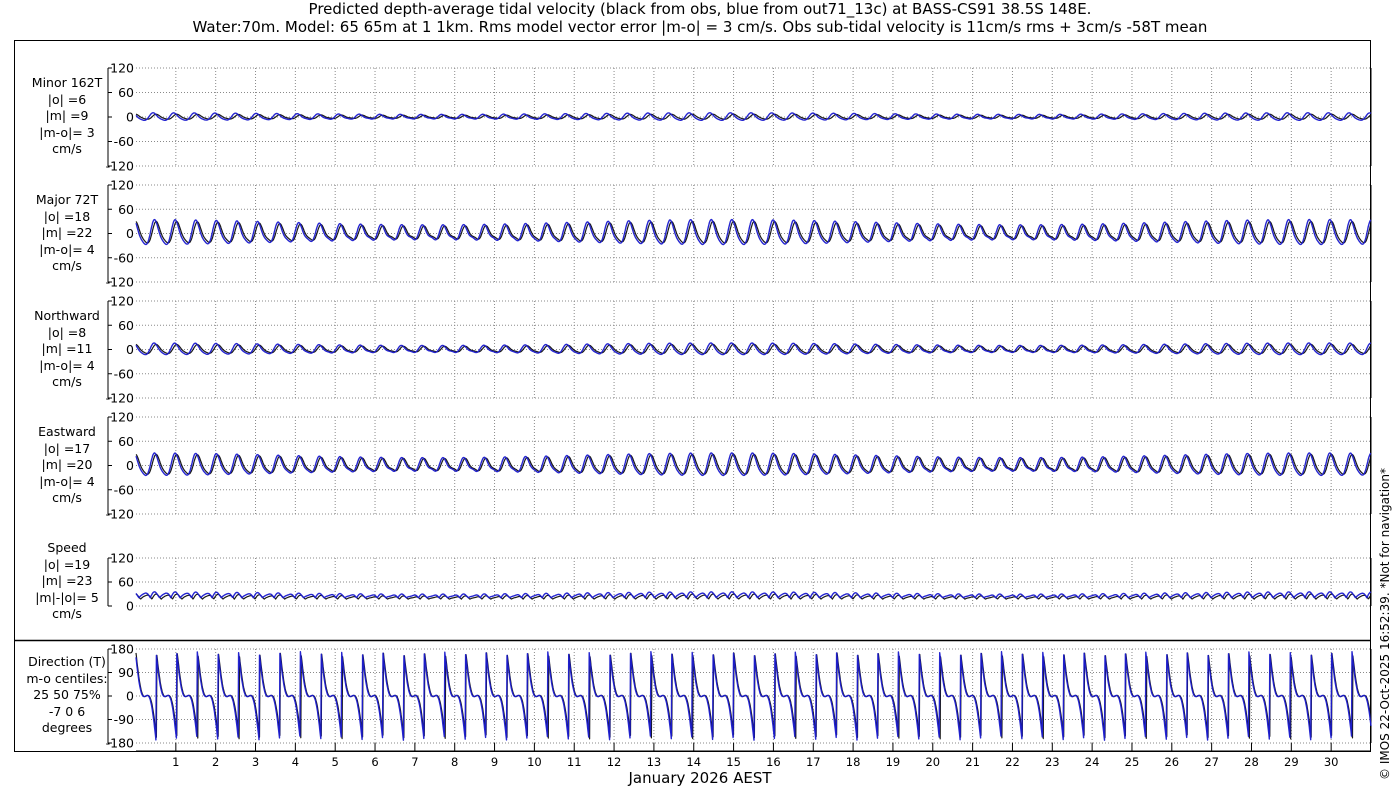 The height and width of the screenshot is (800, 1400). What do you see at coordinates (67, 216) in the screenshot?
I see `panel-label-line: |o| =18` at bounding box center [67, 216].